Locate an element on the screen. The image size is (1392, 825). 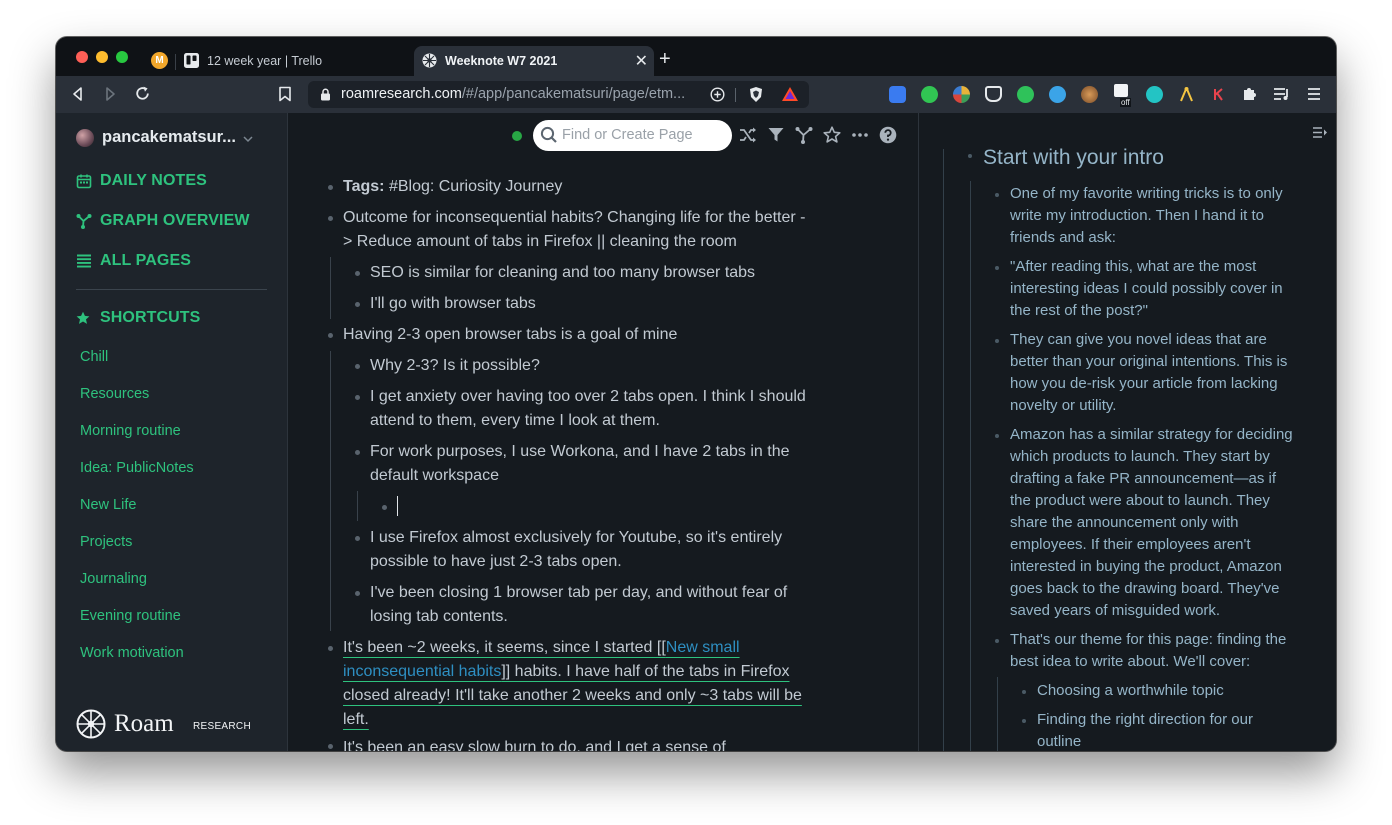
nav-label: DAILY NOTES is located at coordinates (153, 180).